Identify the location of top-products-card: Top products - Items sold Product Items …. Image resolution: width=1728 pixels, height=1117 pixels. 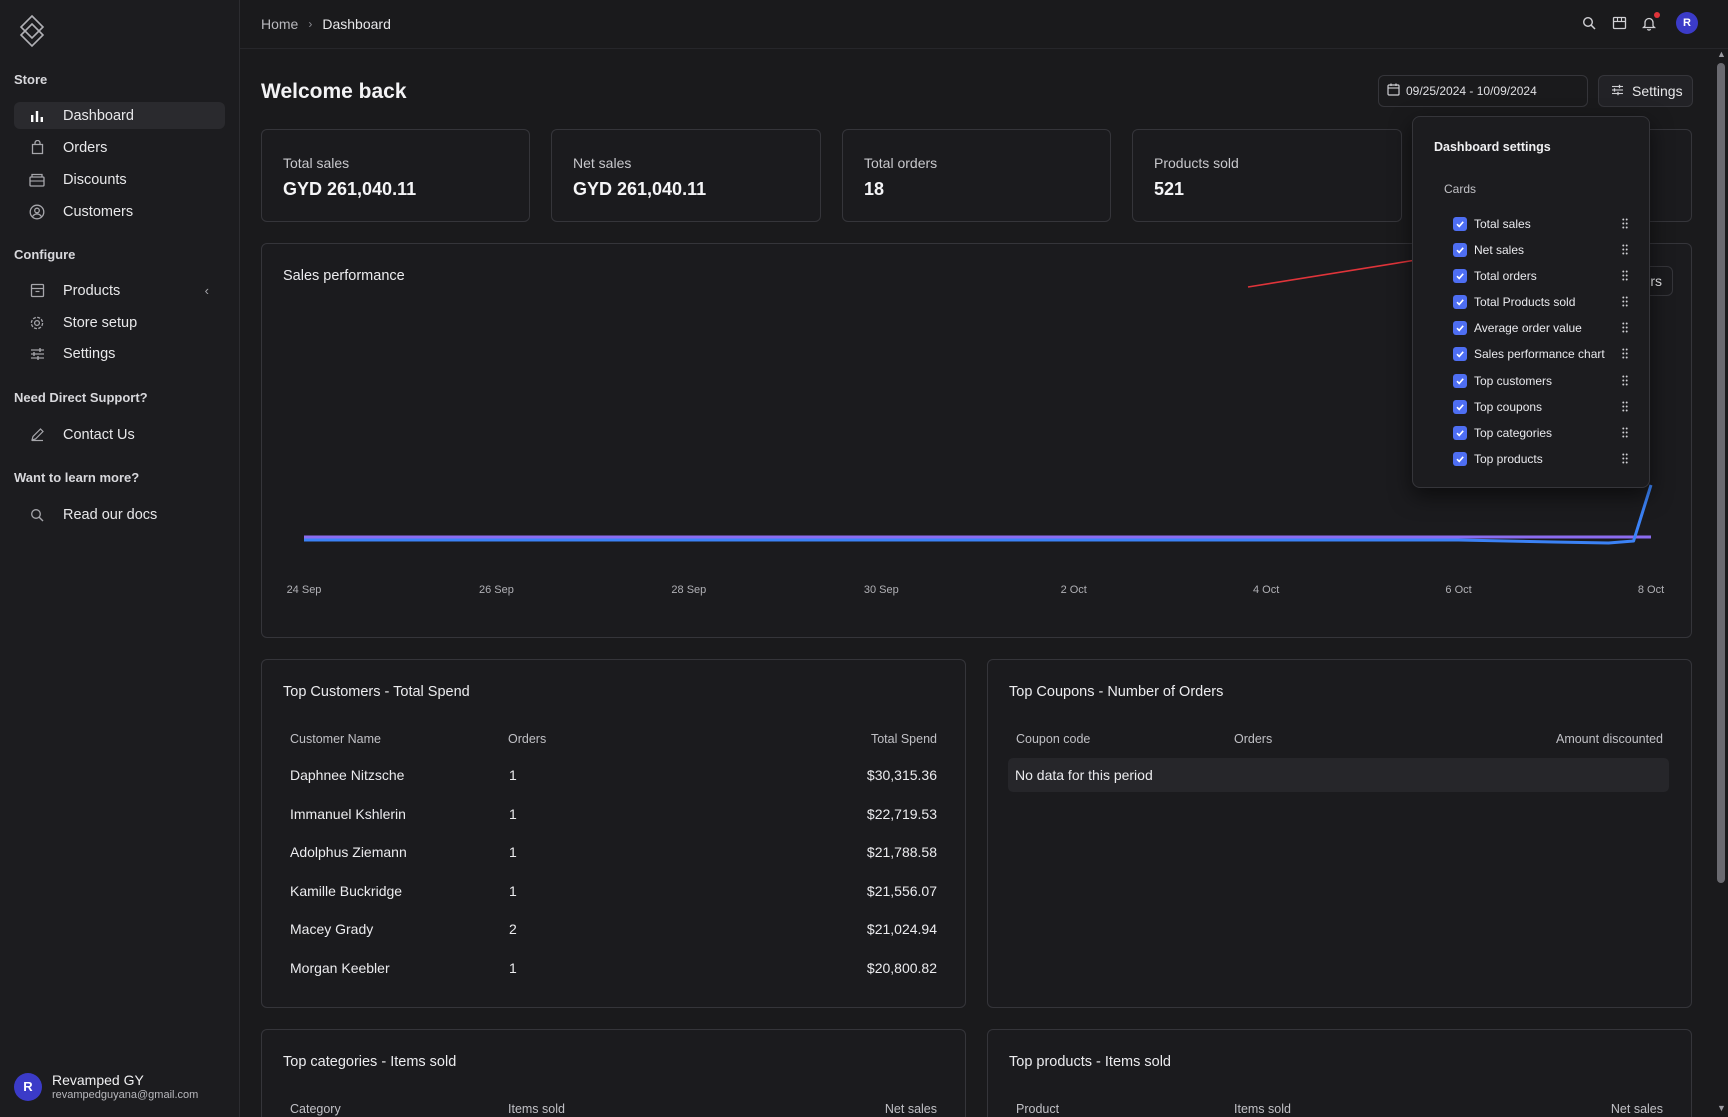
(1339, 1073).